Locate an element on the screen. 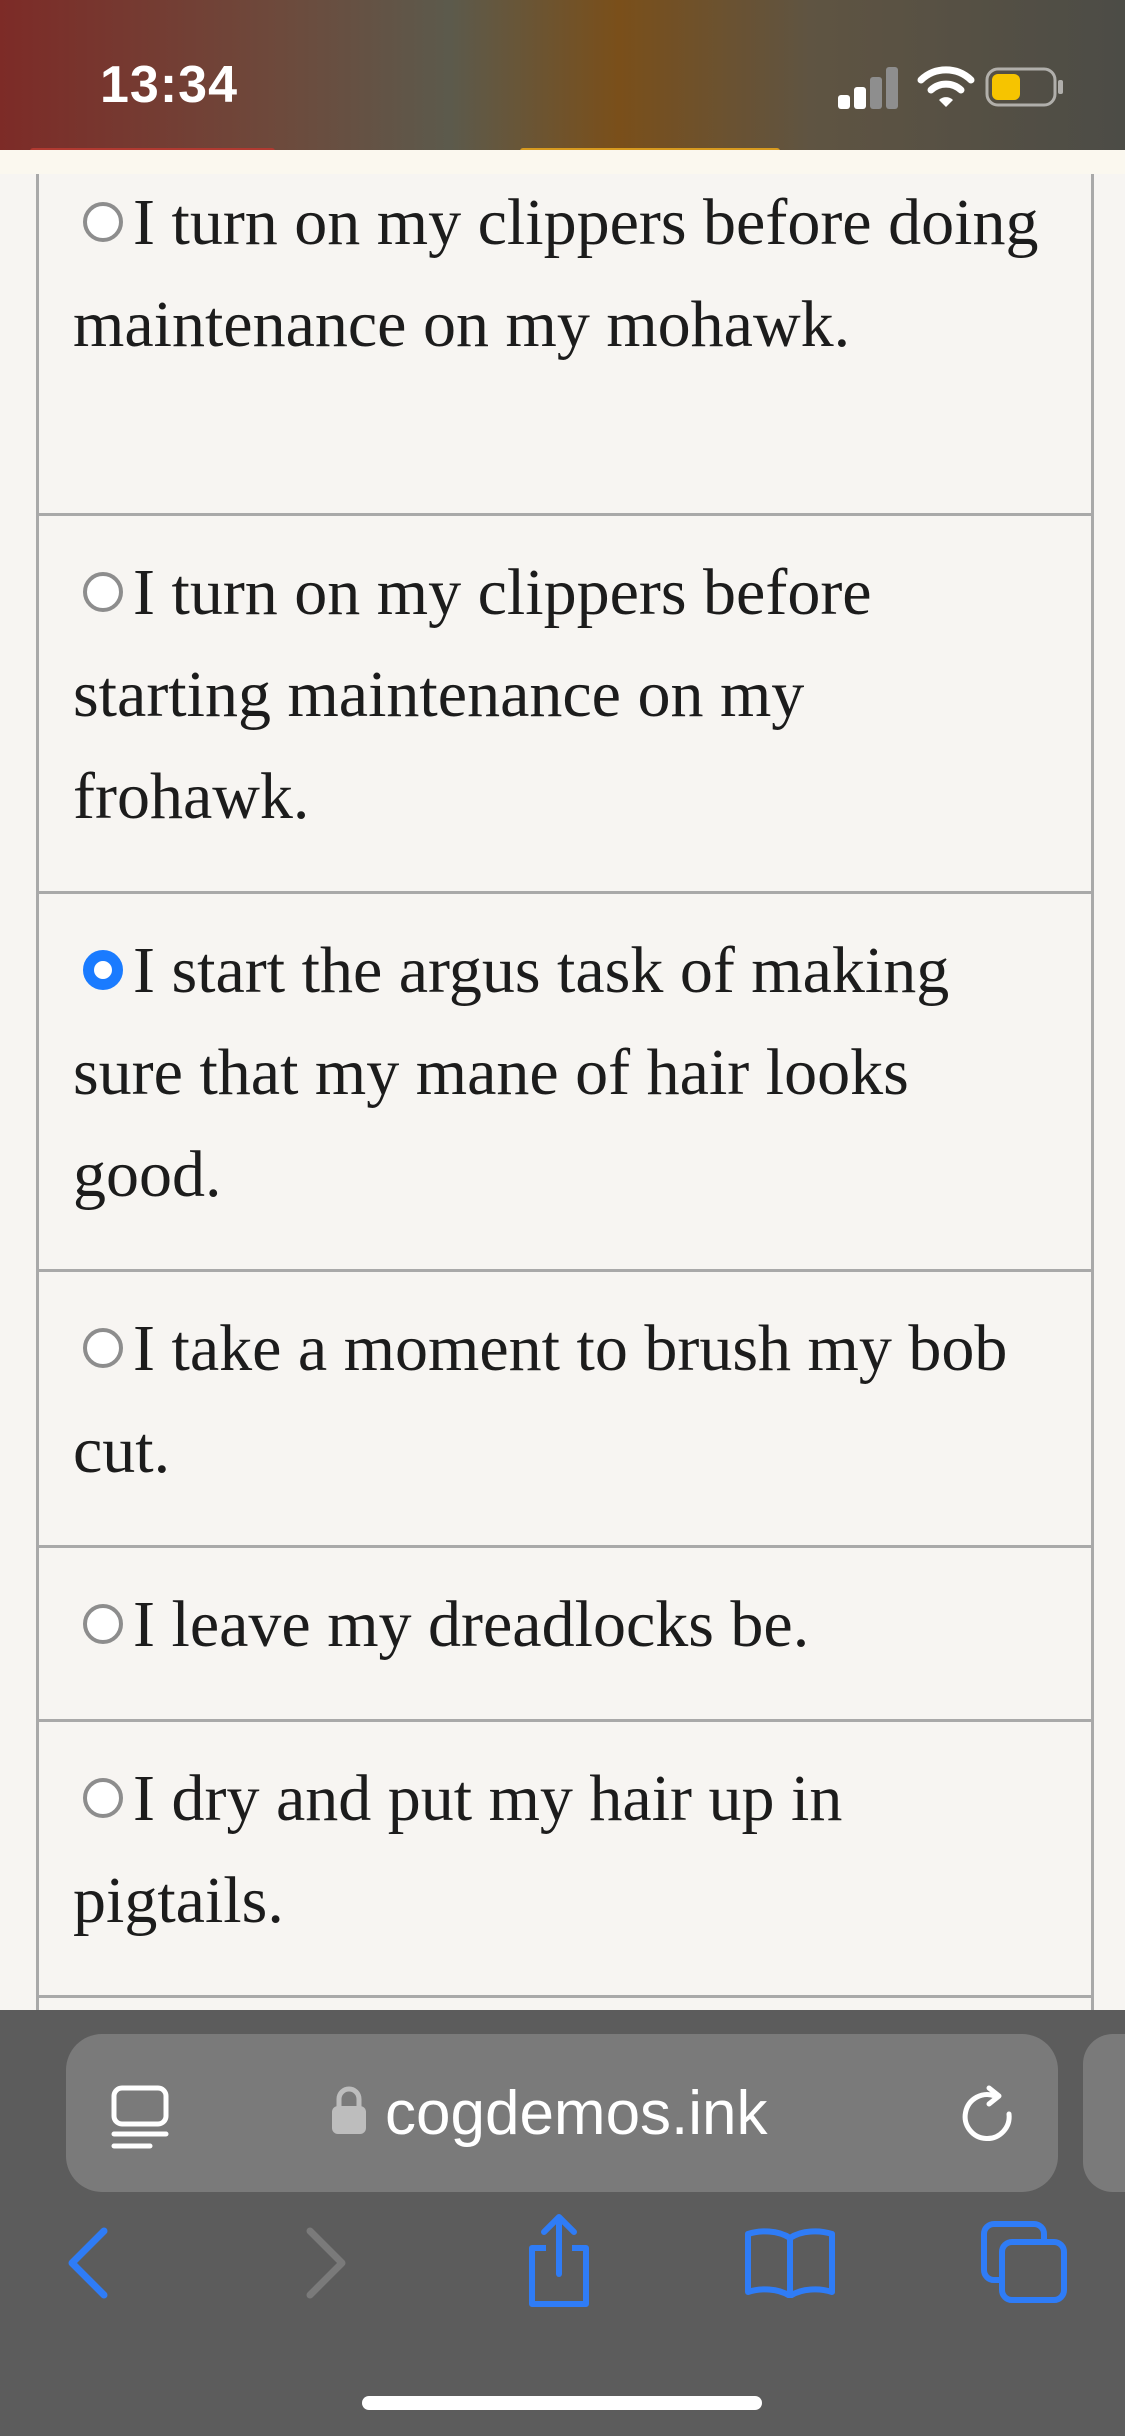 Image resolution: width=1125 pixels, height=2436 pixels. bookmarks-icon is located at coordinates (790, 2262).